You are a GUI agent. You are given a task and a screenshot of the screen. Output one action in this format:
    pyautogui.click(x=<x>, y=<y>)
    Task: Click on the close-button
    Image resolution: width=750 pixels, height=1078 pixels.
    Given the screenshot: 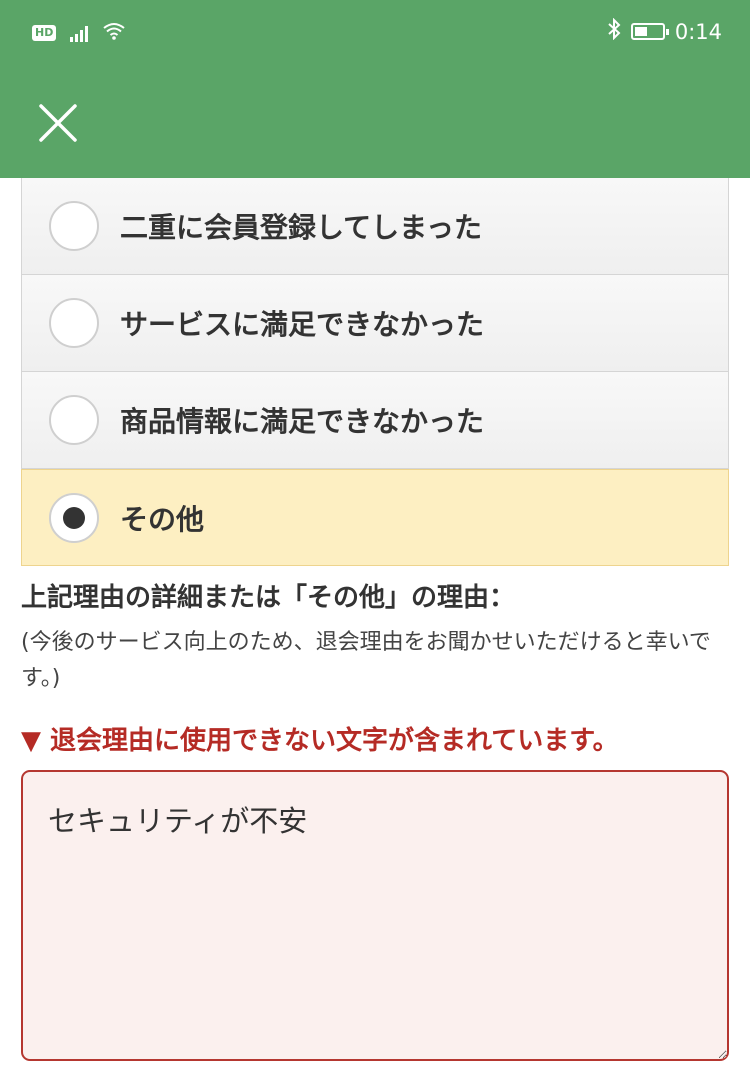 What is the action you would take?
    pyautogui.click(x=58, y=125)
    